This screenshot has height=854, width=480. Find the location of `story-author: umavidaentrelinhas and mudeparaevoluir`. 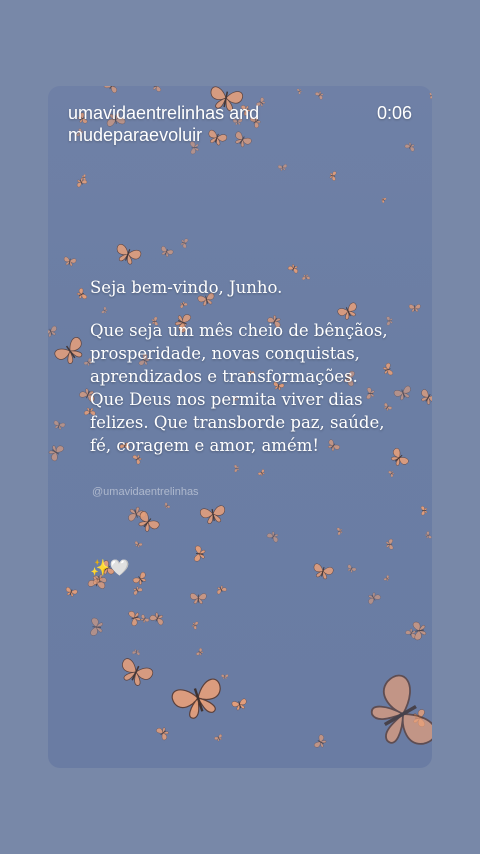

story-author: umavidaentrelinhas and mudeparaevoluir is located at coordinates (198, 124).